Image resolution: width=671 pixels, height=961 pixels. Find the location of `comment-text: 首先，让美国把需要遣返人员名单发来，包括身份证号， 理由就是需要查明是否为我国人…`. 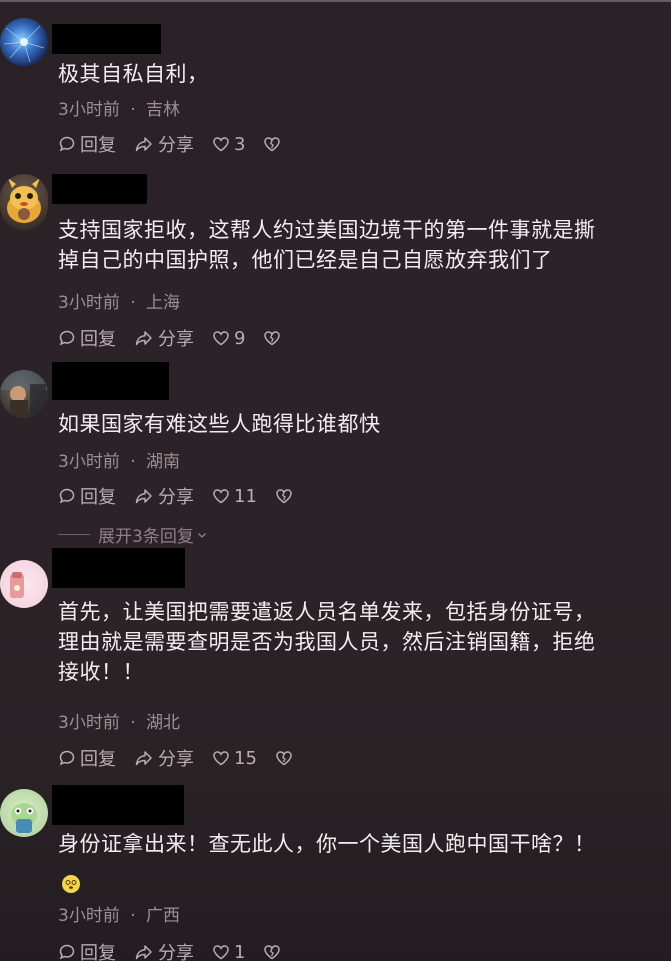

comment-text: 首先，让美国把需要遣返人员名单发来，包括身份证号， 理由就是需要查明是否为我国人… is located at coordinates (327, 642).